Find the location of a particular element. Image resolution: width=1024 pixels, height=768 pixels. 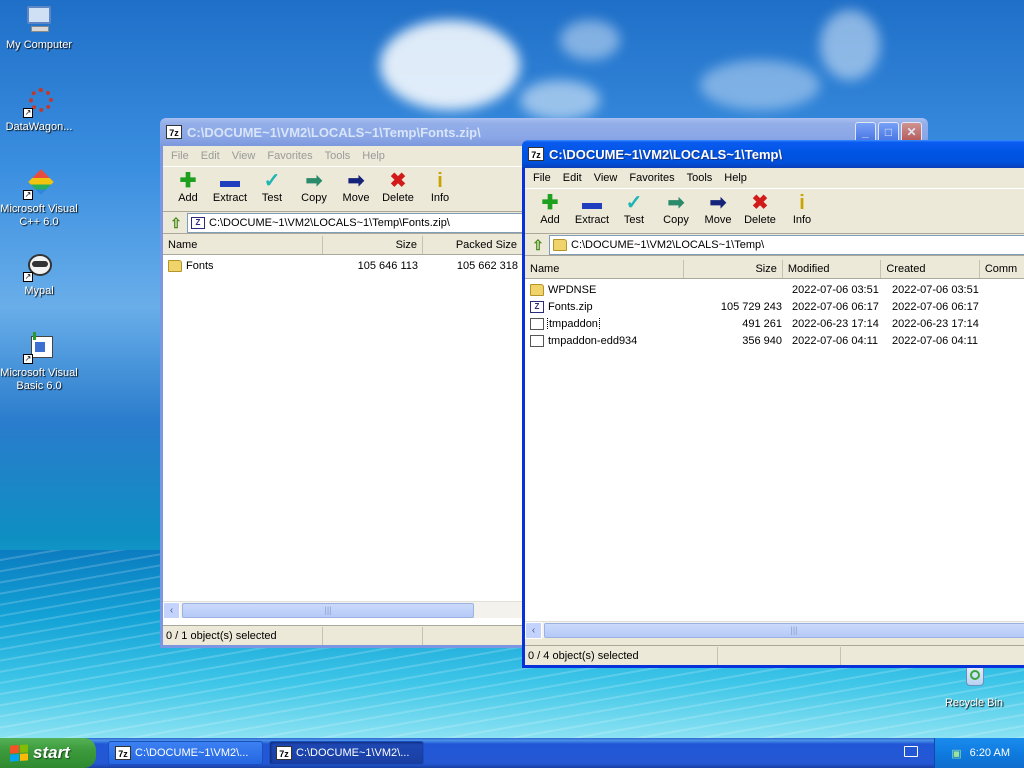

desktop-icon-mypal: ↗ Mypal is located at coordinates (39, 274).